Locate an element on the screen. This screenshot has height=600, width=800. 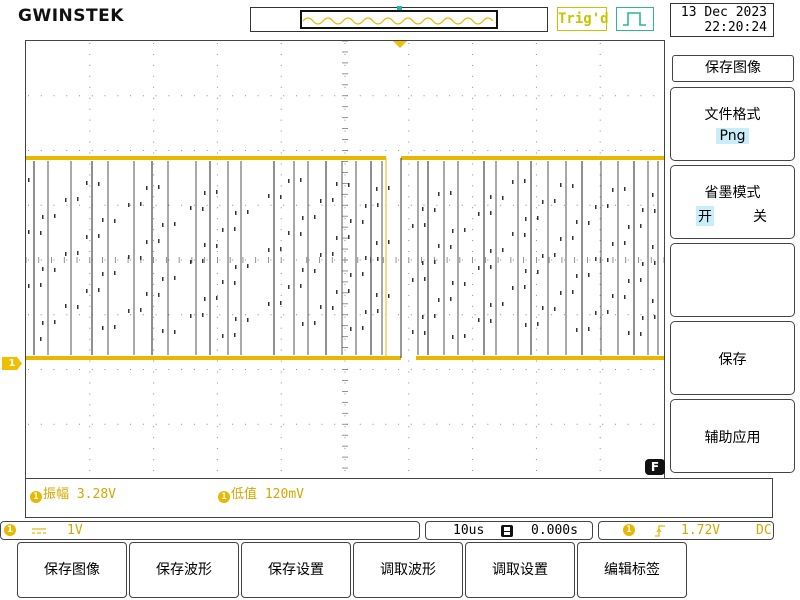
timebase-status: 10us 0.000s is located at coordinates (509, 530).